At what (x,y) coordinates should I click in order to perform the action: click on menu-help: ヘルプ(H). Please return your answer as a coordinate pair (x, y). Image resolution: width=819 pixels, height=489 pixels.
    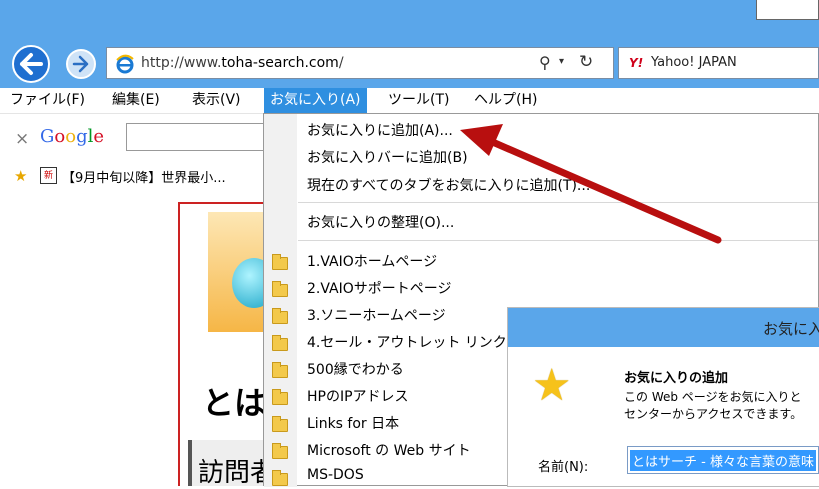
    Looking at the image, I should click on (505, 100).